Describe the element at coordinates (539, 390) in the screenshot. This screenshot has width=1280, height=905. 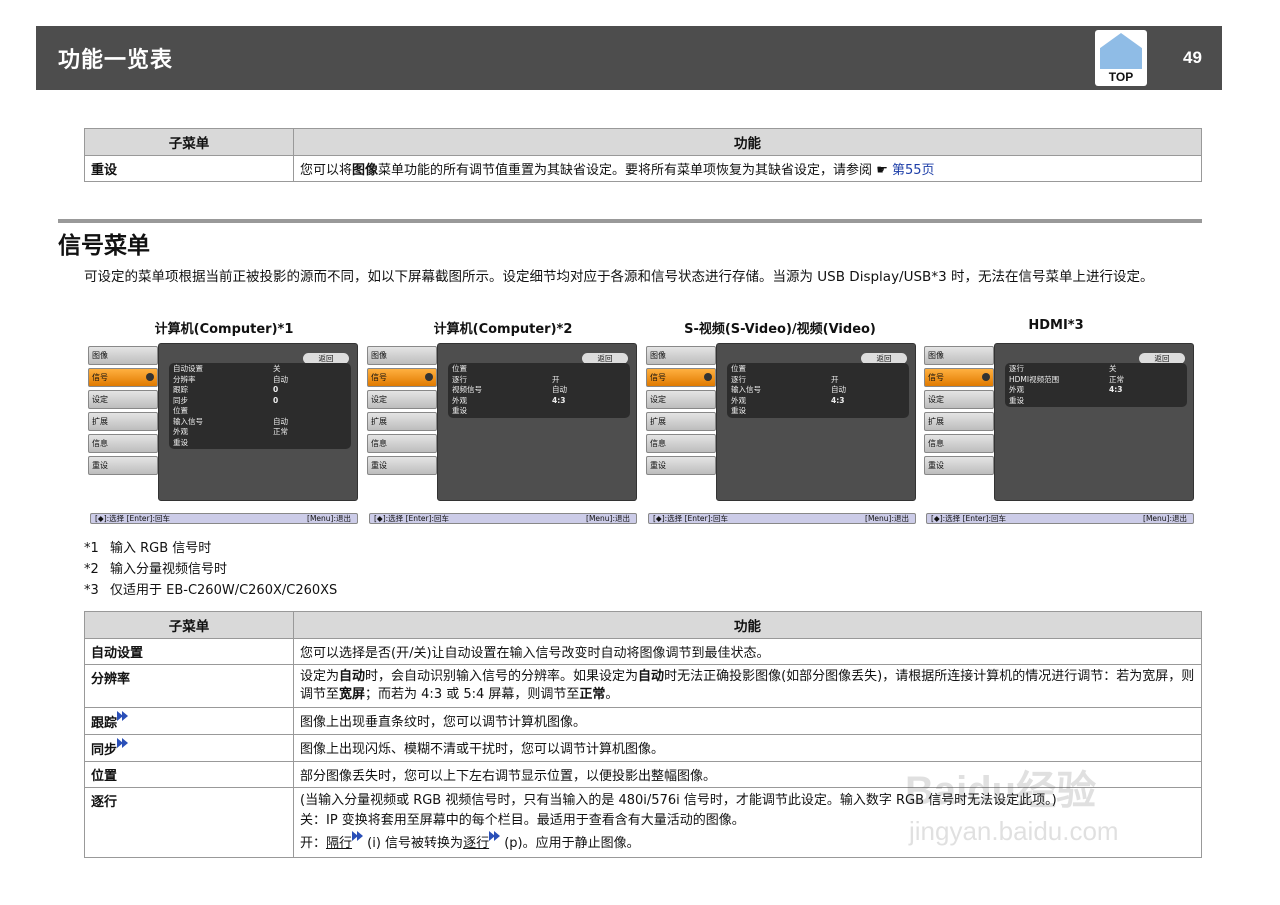
I see `submenu-row: 视频信号 自动` at that location.